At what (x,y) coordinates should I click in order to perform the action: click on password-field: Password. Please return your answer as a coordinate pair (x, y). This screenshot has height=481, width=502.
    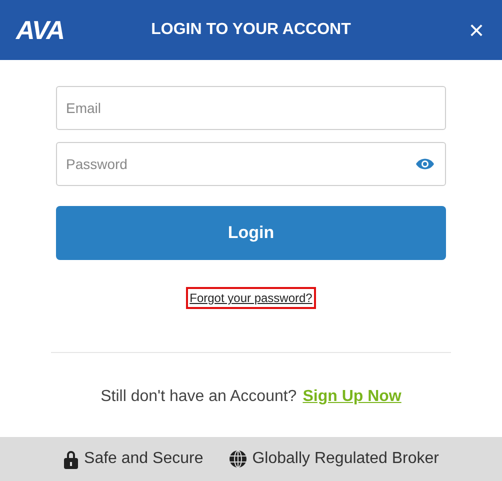
    Looking at the image, I should click on (251, 164).